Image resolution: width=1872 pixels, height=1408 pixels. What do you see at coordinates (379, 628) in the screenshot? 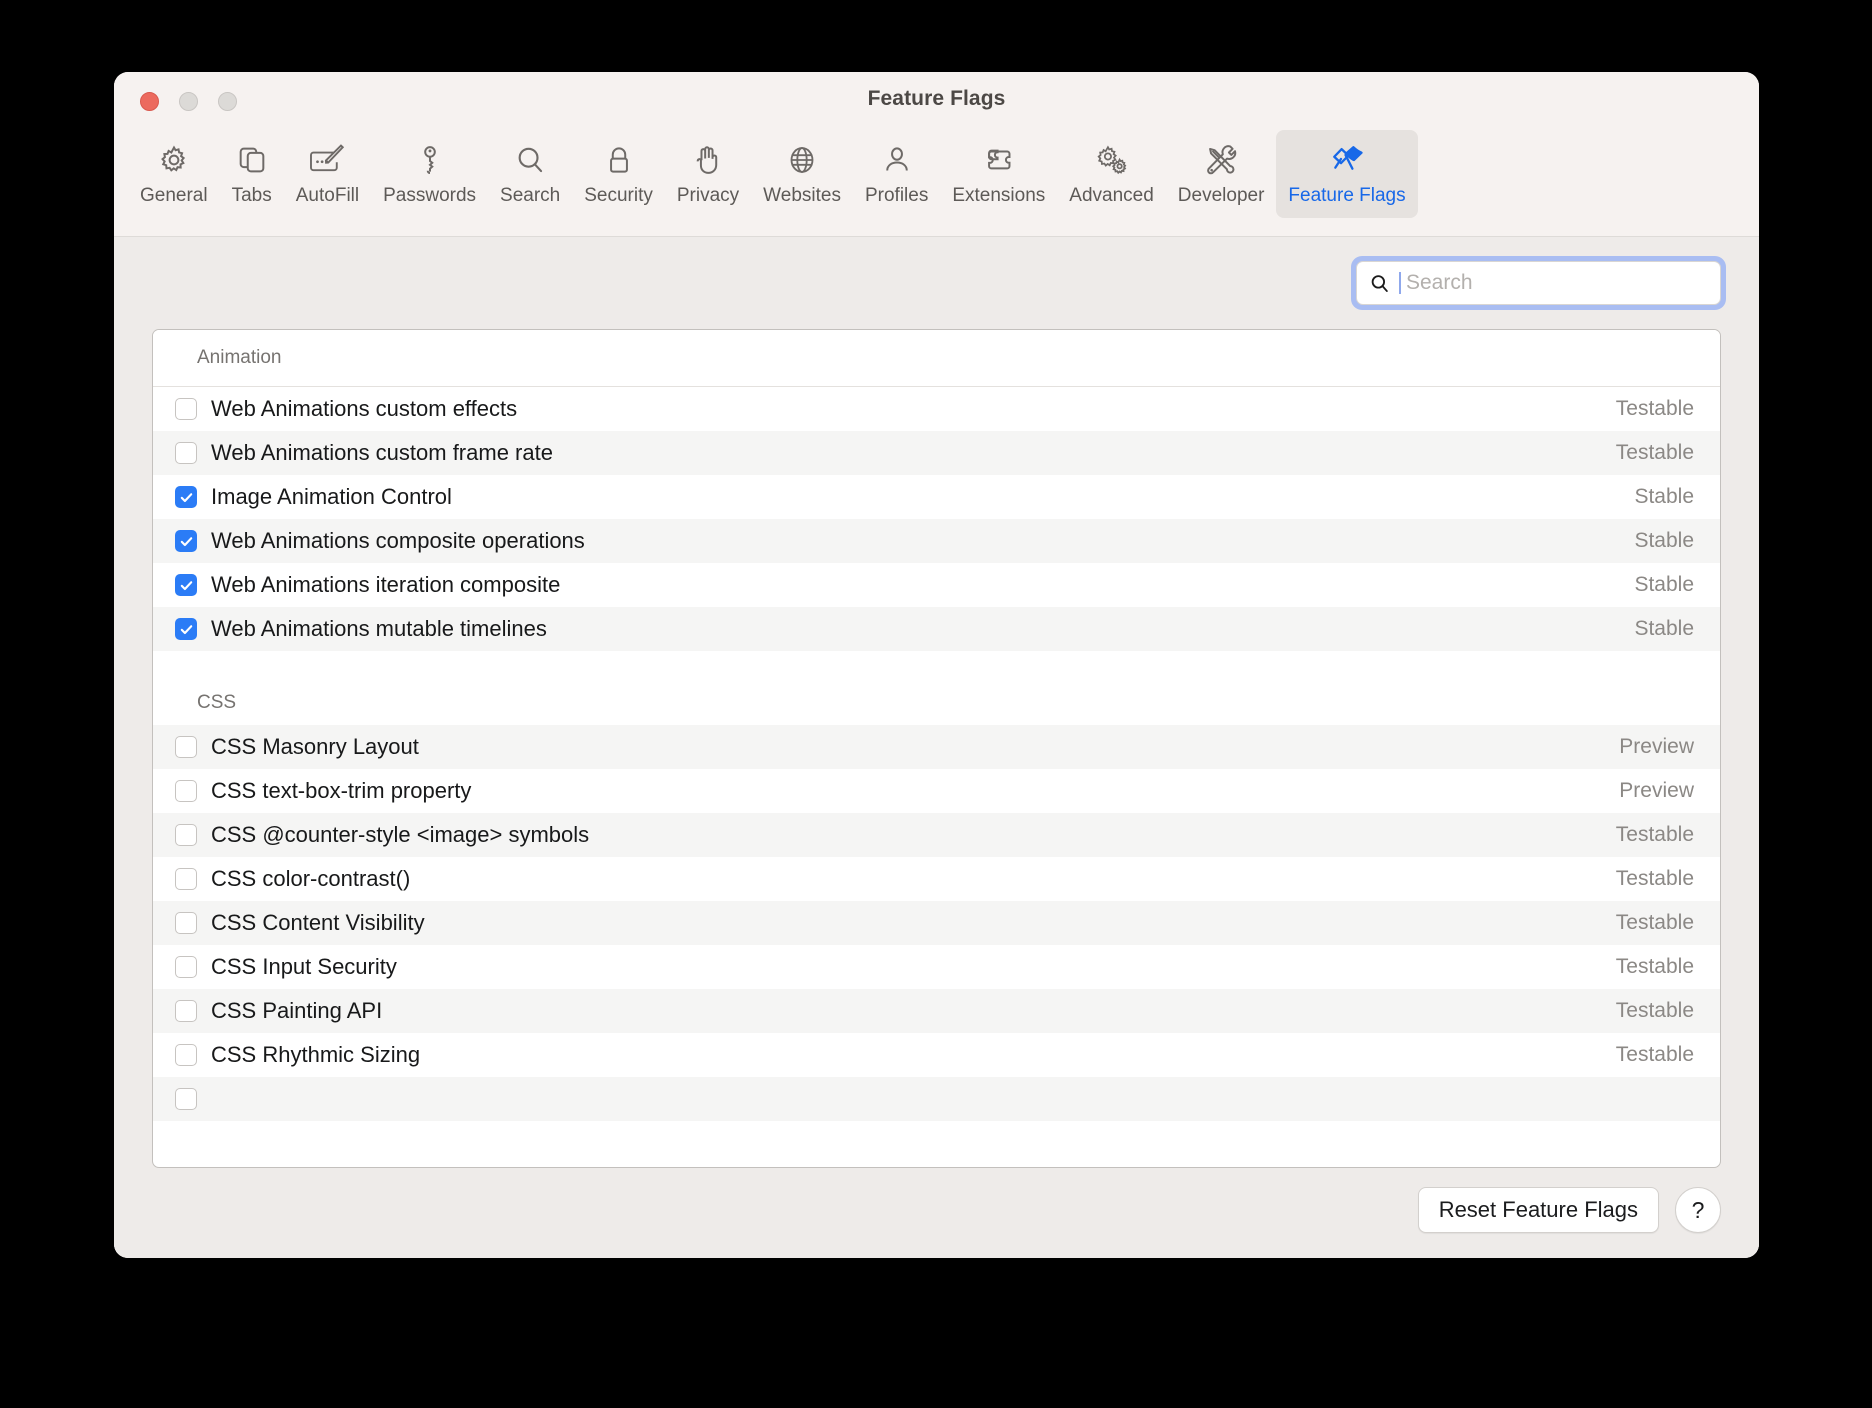
I see `row-label: Web Animations mutable timelines` at bounding box center [379, 628].